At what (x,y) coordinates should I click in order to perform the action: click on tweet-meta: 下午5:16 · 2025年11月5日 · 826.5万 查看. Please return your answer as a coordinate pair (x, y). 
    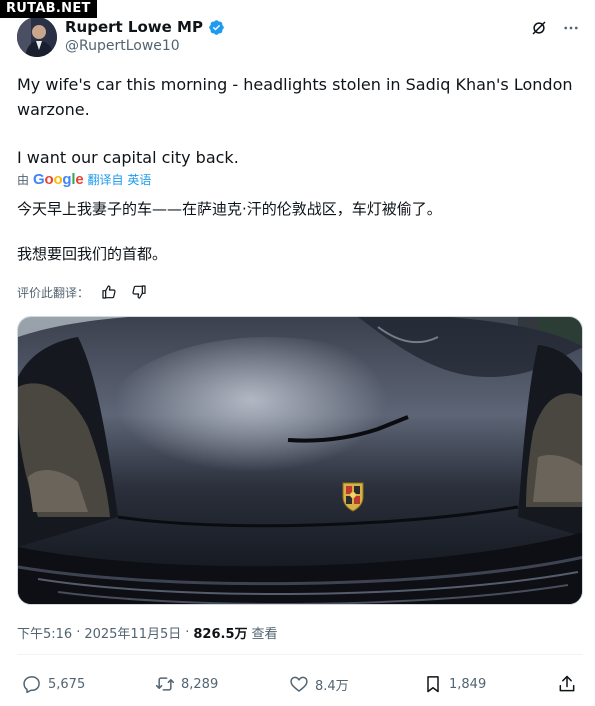
    Looking at the image, I should click on (147, 632).